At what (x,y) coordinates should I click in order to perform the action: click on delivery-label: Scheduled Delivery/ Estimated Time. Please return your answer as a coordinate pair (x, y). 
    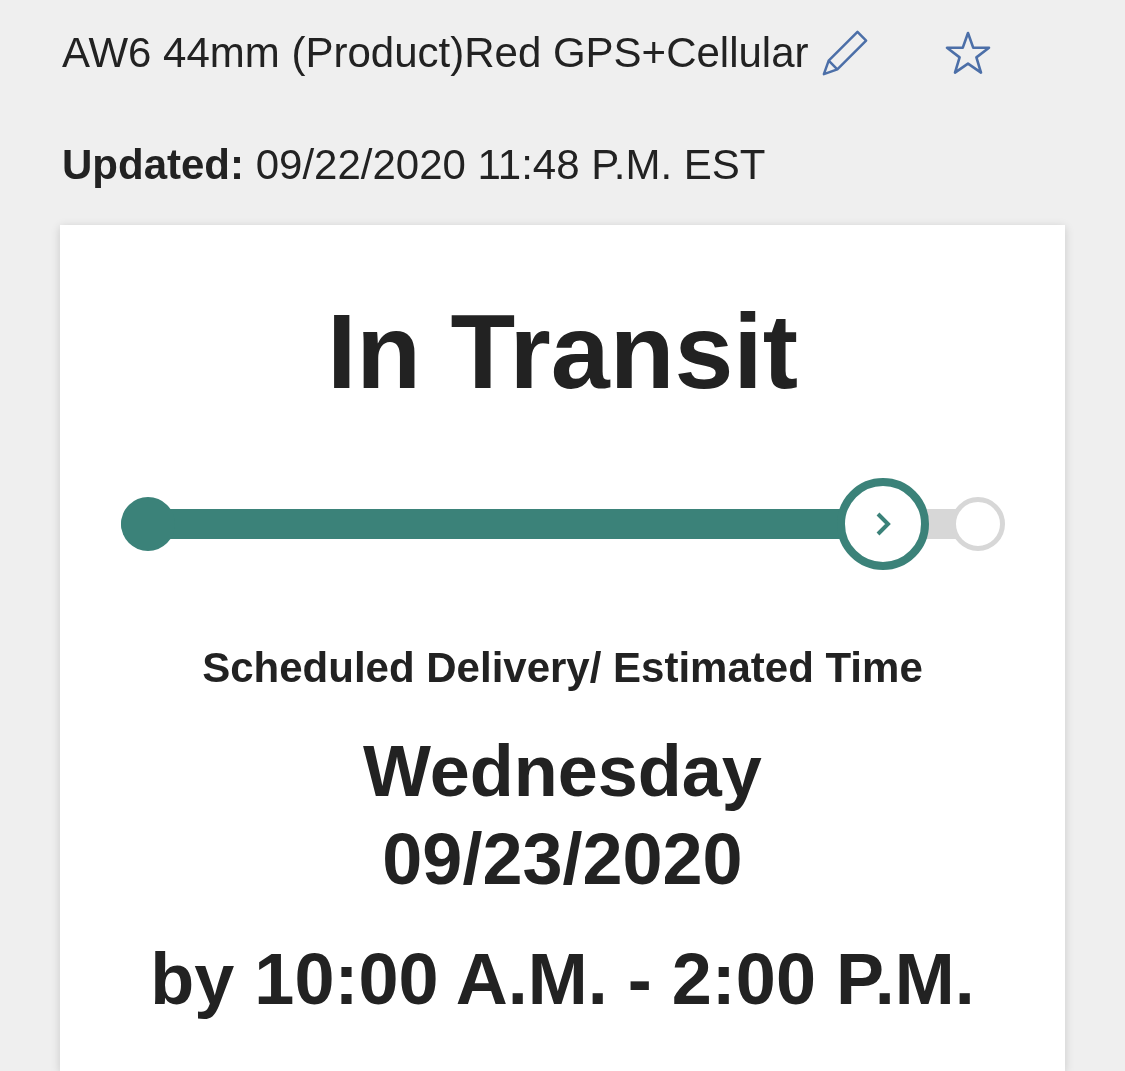
    Looking at the image, I should click on (562, 668).